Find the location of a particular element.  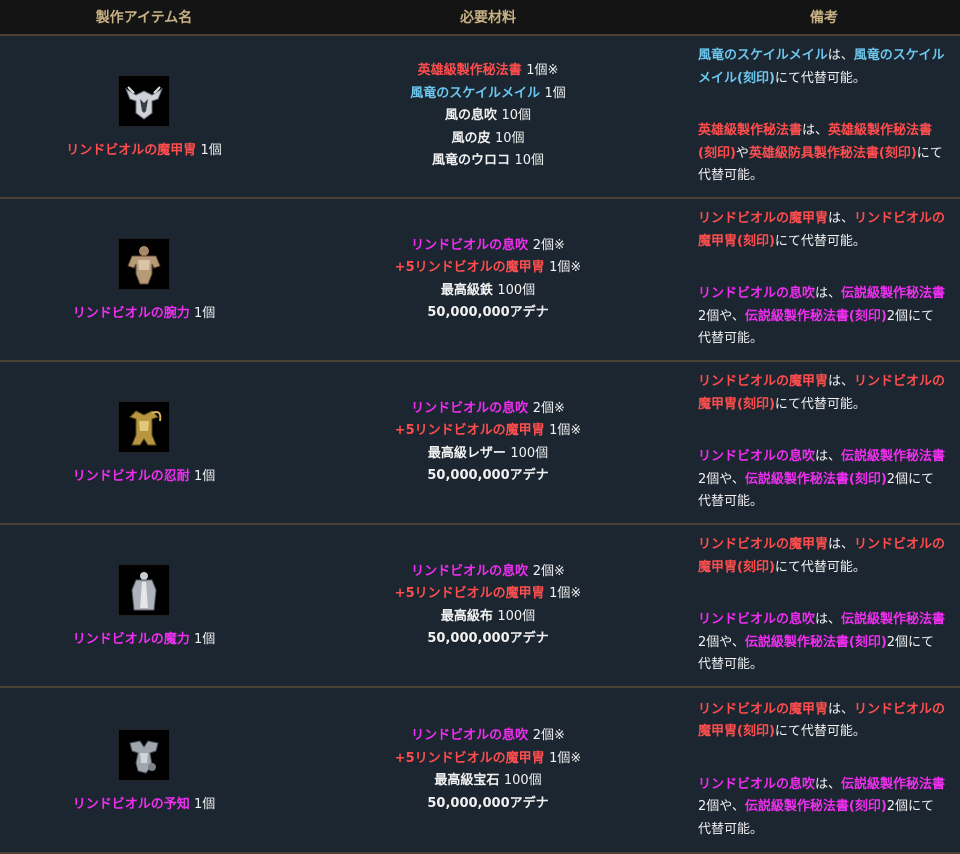

item-name: リンドビオルの予知 is located at coordinates (131, 804).